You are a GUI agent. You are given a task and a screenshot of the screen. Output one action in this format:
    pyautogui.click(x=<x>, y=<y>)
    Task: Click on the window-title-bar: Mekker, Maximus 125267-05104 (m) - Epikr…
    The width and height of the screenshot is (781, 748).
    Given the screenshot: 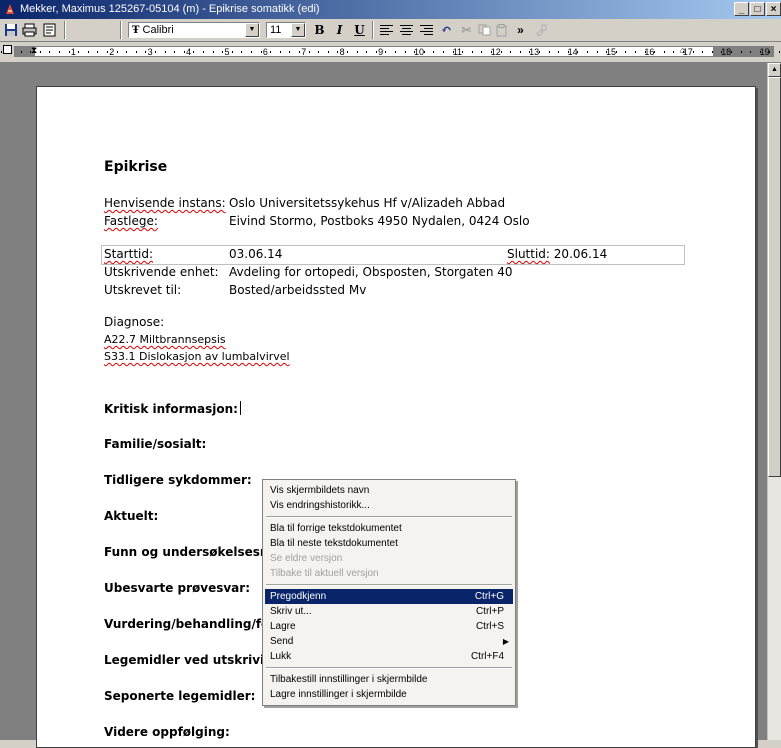 What is the action you would take?
    pyautogui.click(x=390, y=9)
    